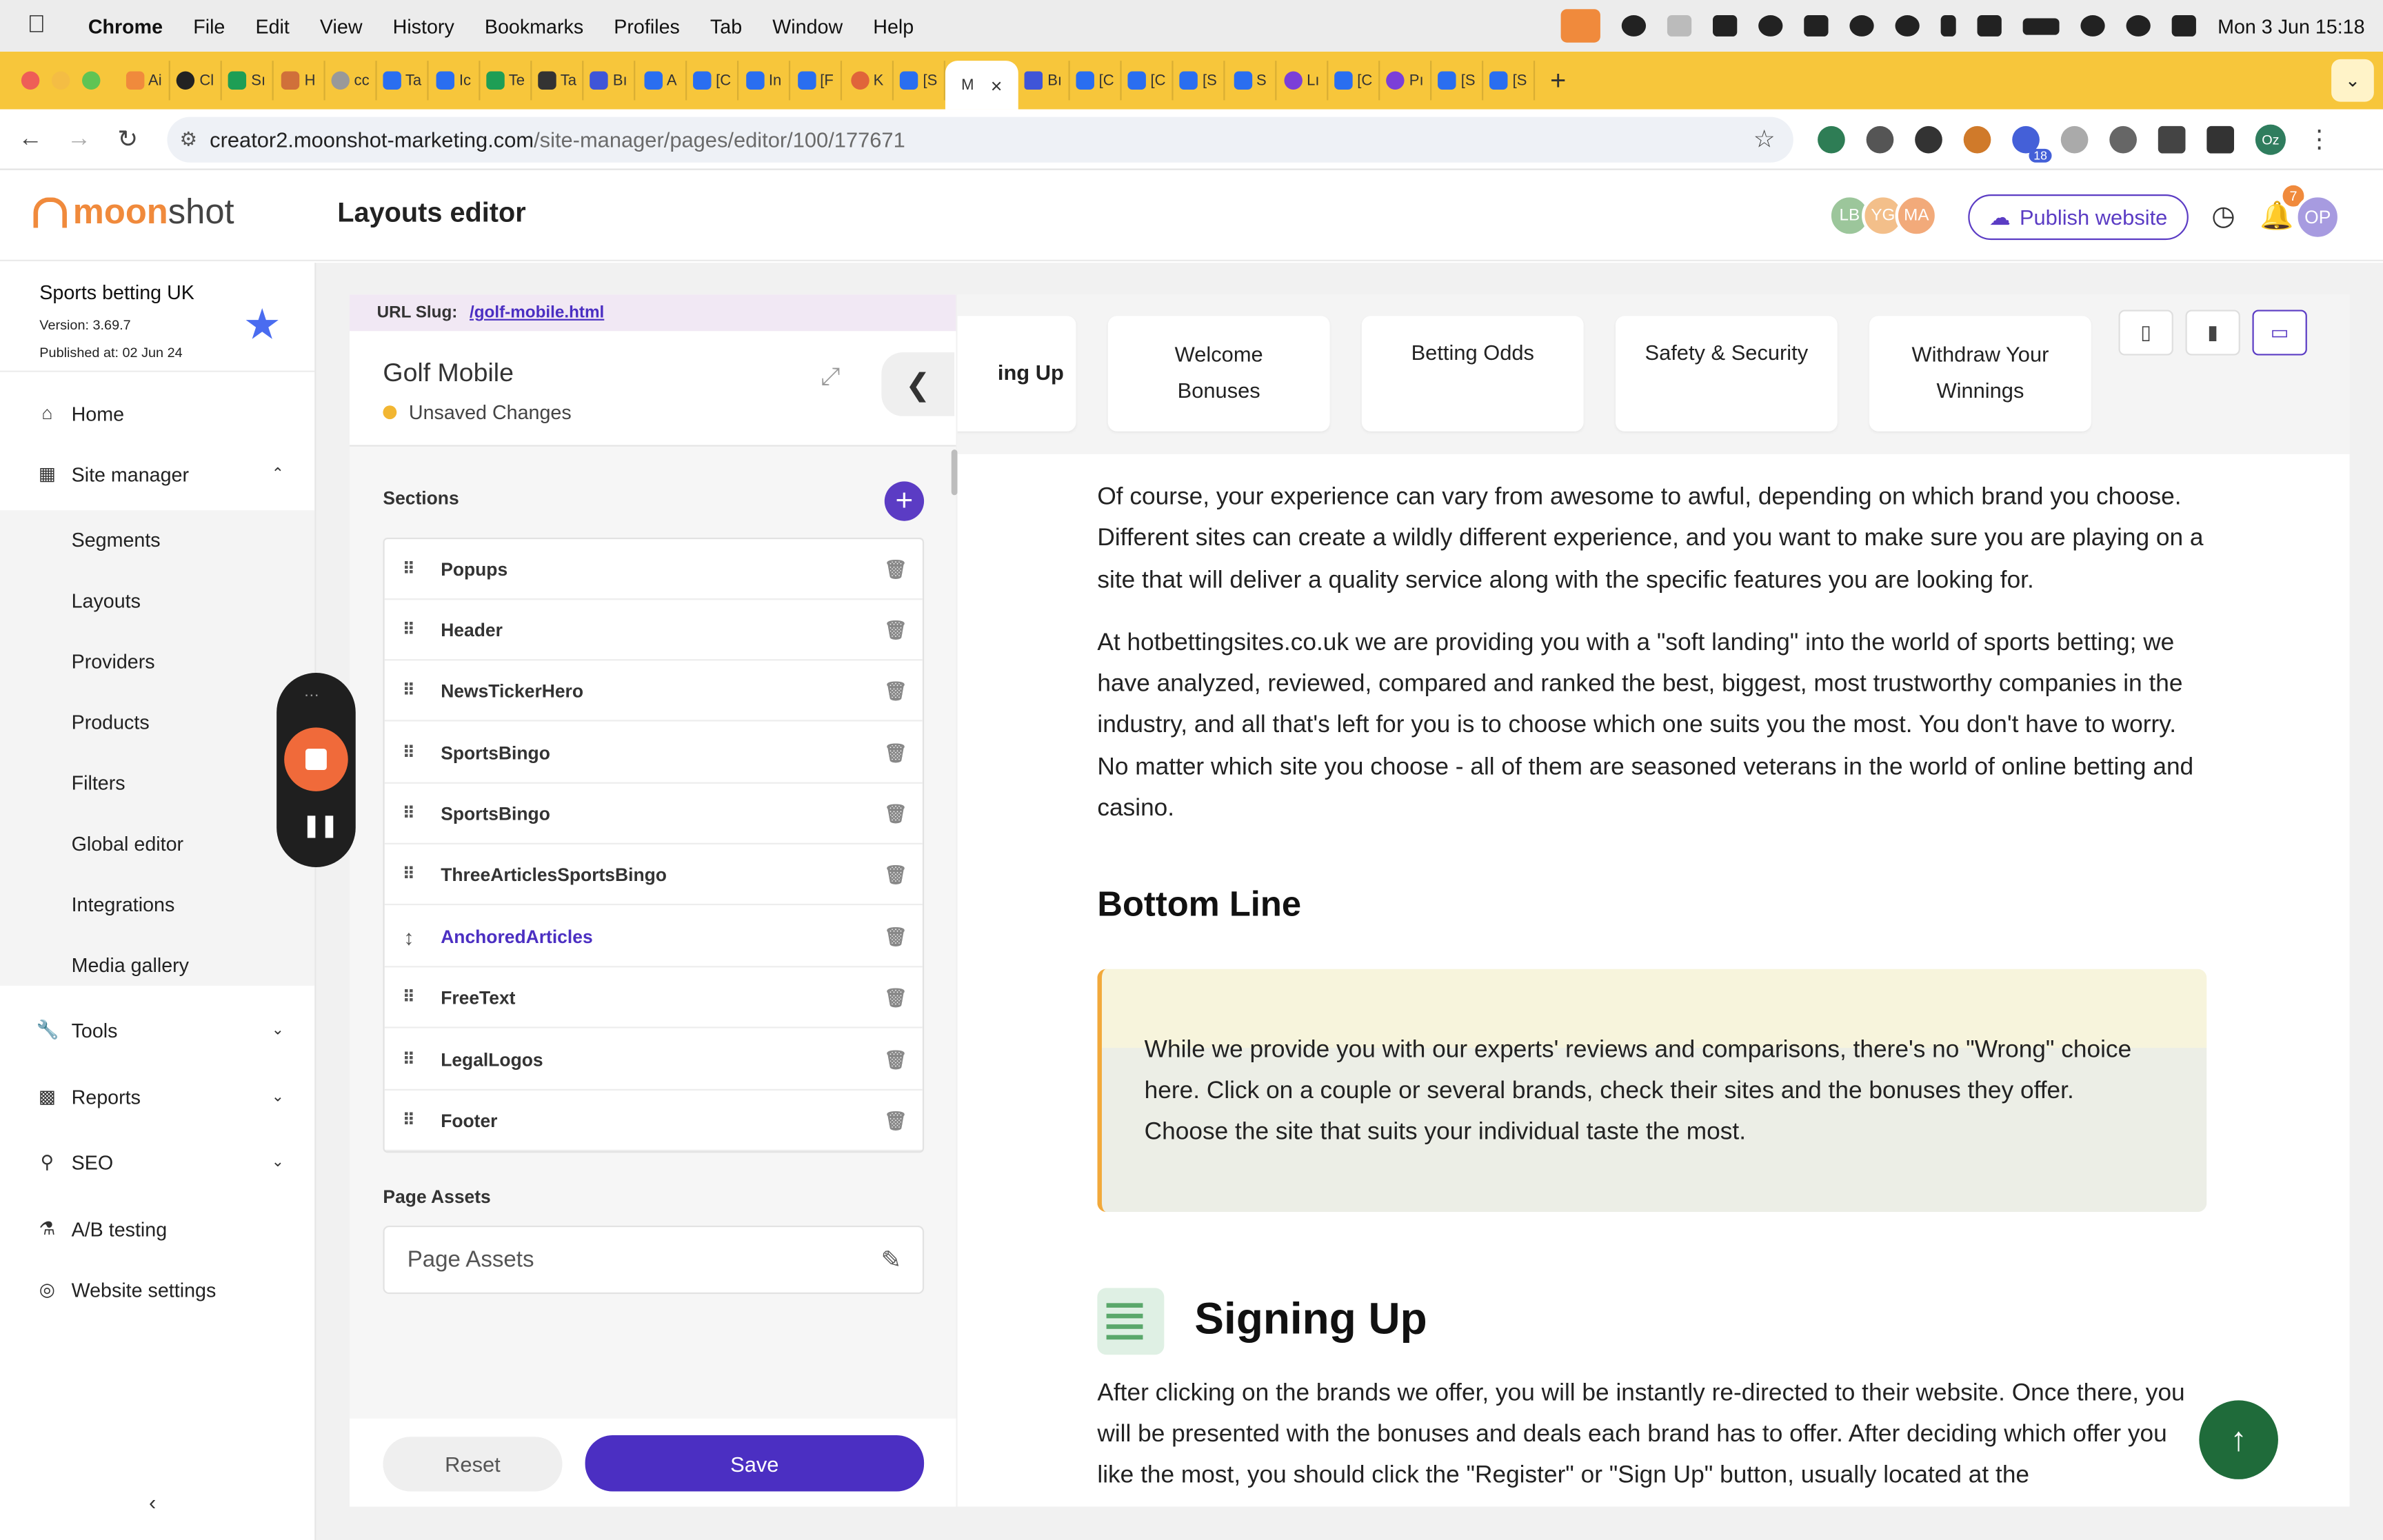  Describe the element at coordinates (423, 26) in the screenshot. I see `menu-history: History` at that location.